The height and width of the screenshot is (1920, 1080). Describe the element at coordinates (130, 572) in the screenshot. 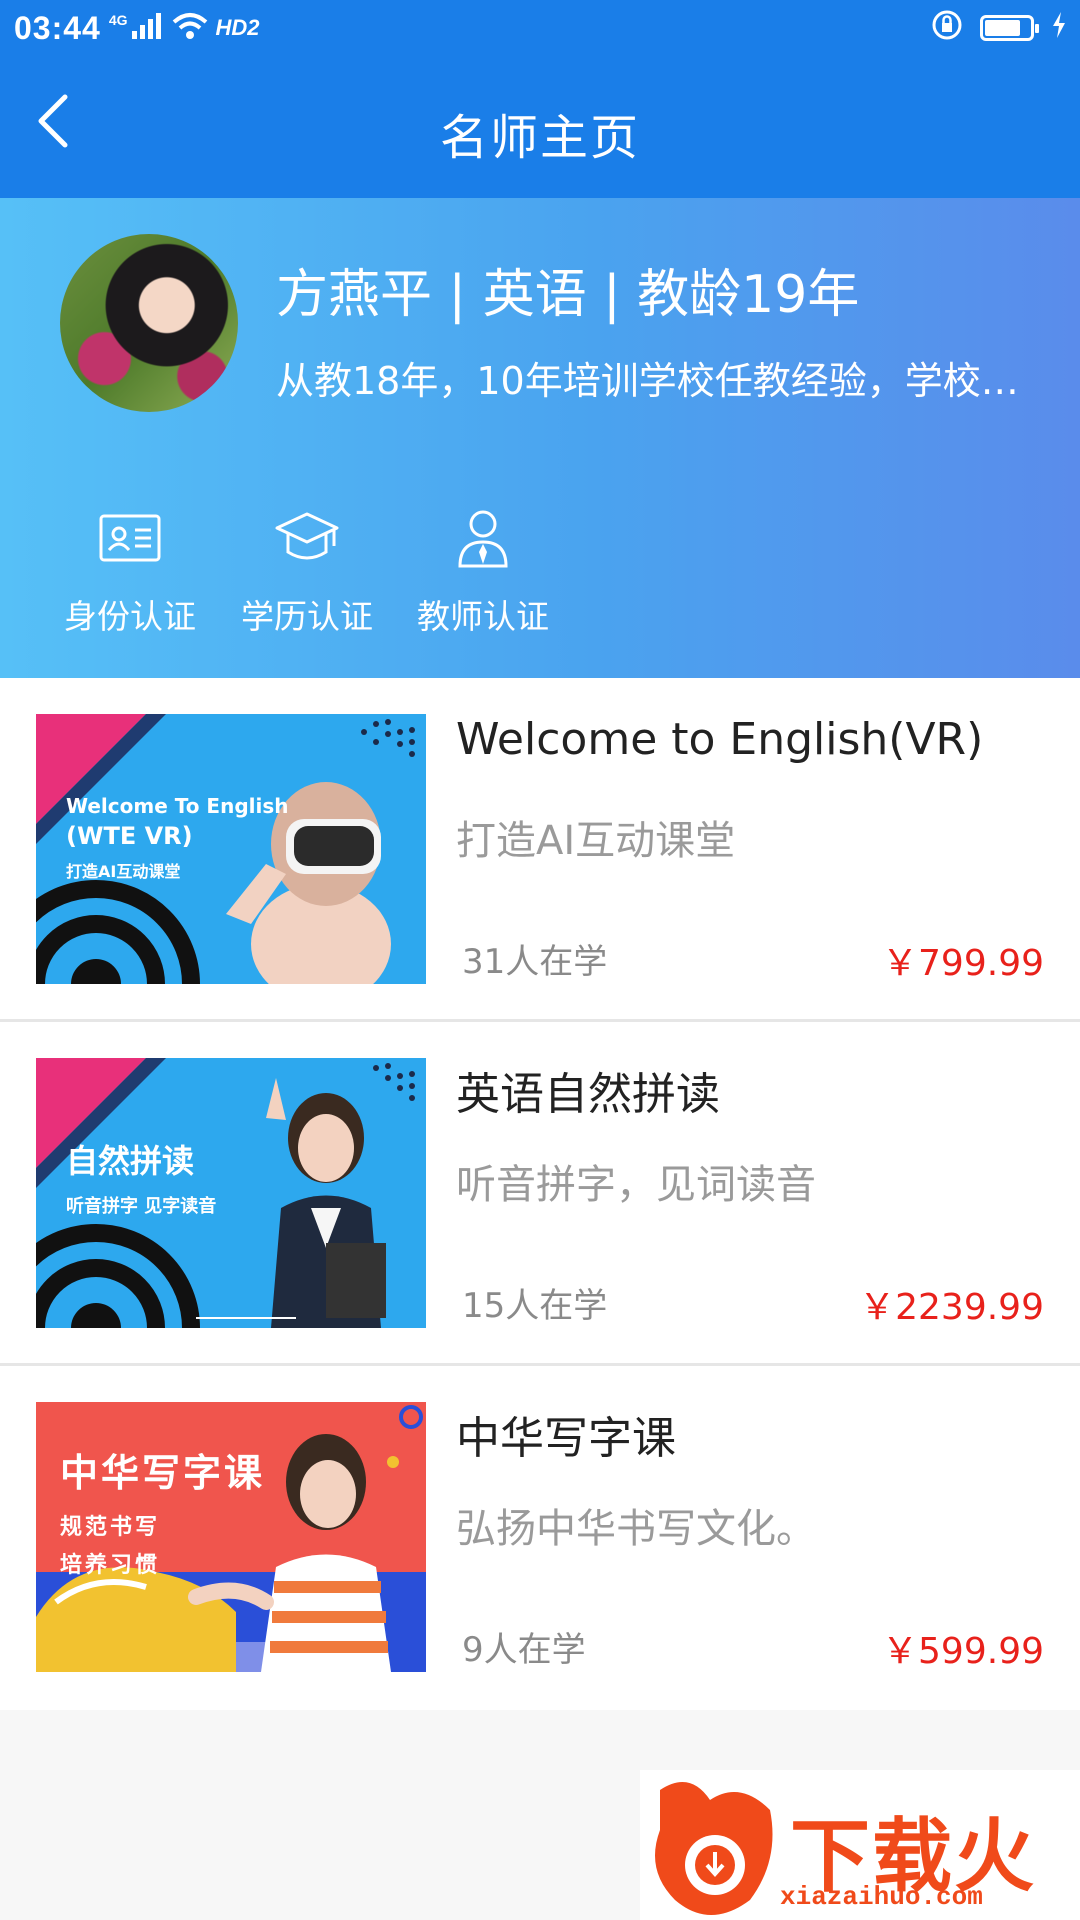

I see `cert-identity: 身份认证` at that location.